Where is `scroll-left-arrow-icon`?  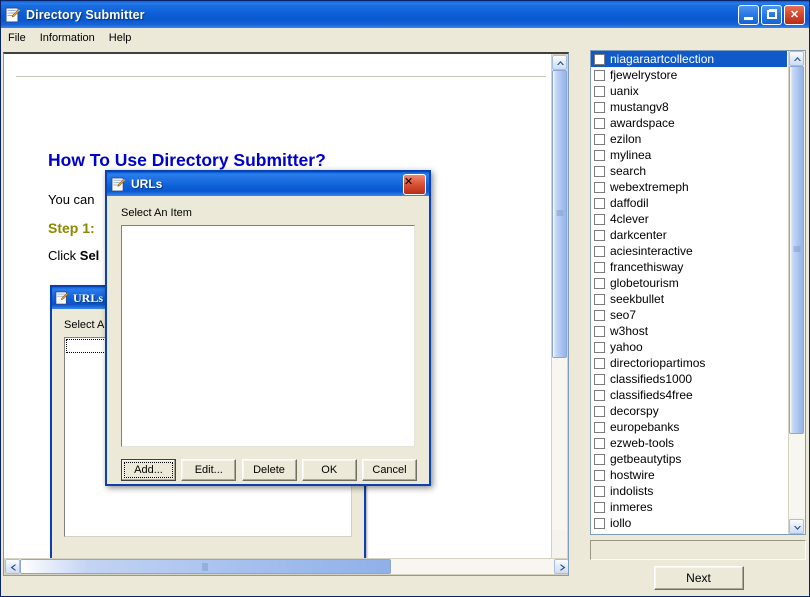 scroll-left-arrow-icon is located at coordinates (12, 566).